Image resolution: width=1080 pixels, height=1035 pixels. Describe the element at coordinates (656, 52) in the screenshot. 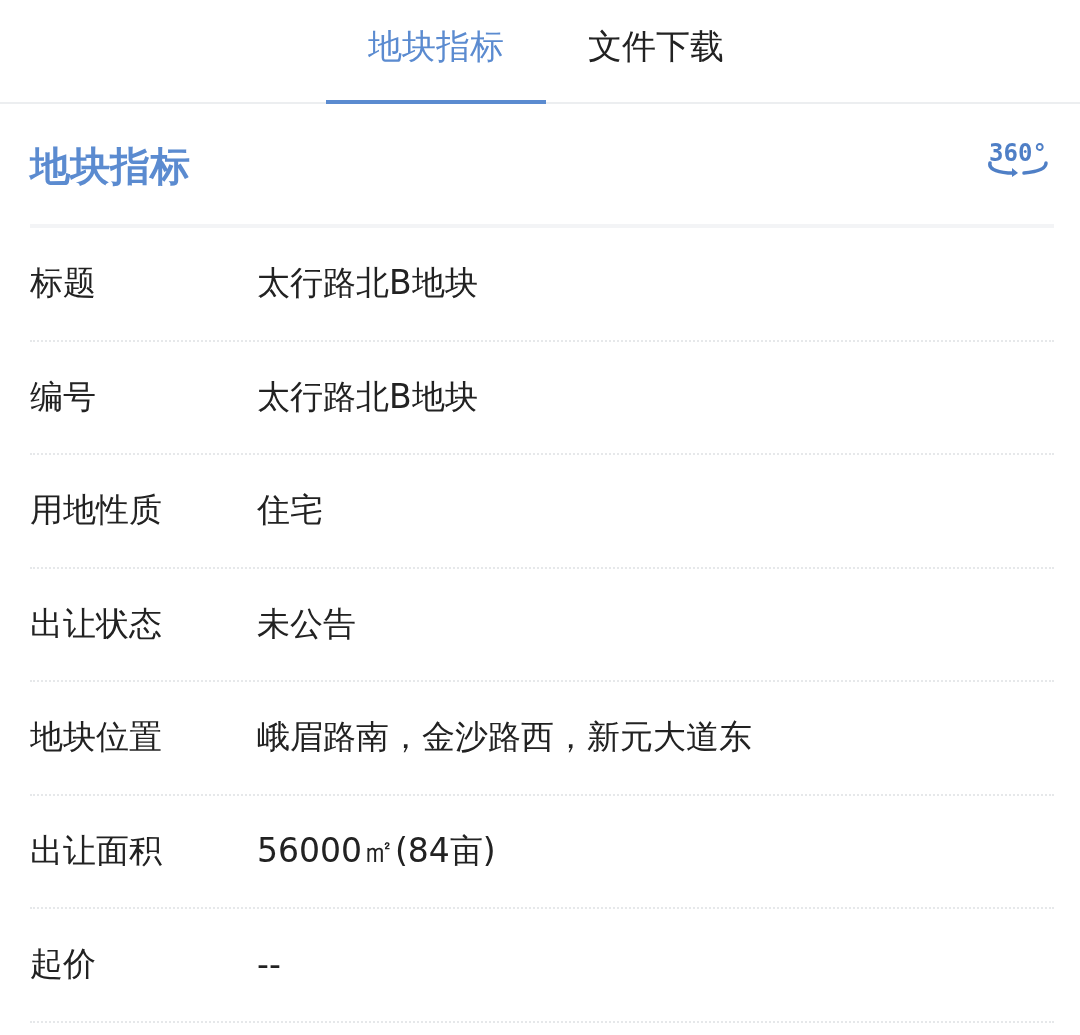

I see `tab: 文件下载` at that location.